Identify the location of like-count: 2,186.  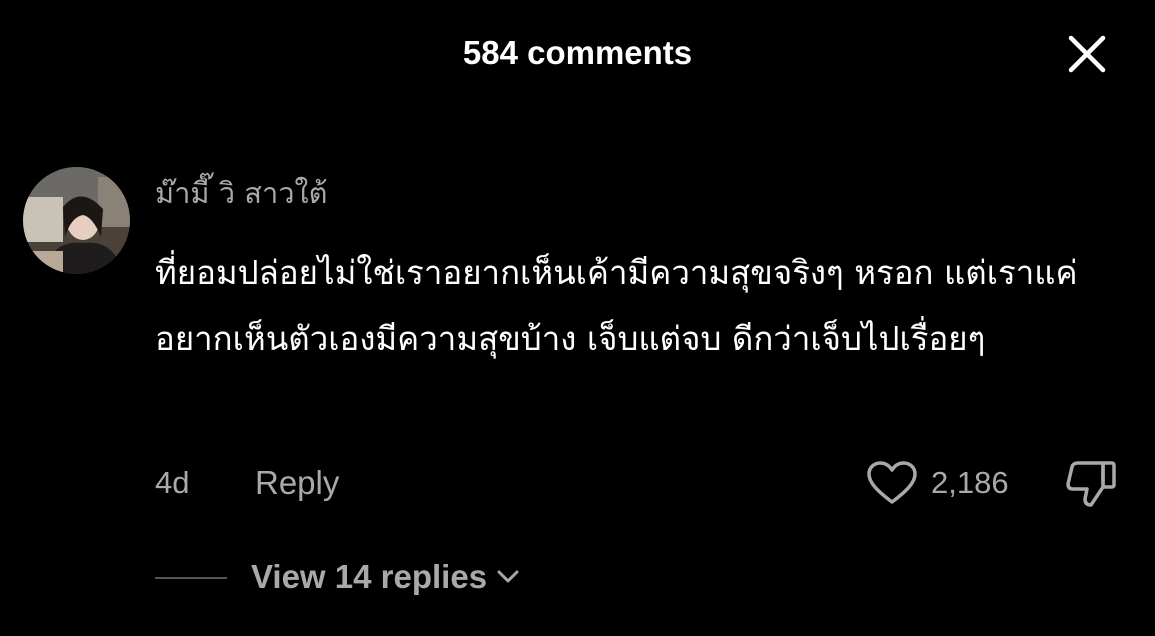
(970, 482).